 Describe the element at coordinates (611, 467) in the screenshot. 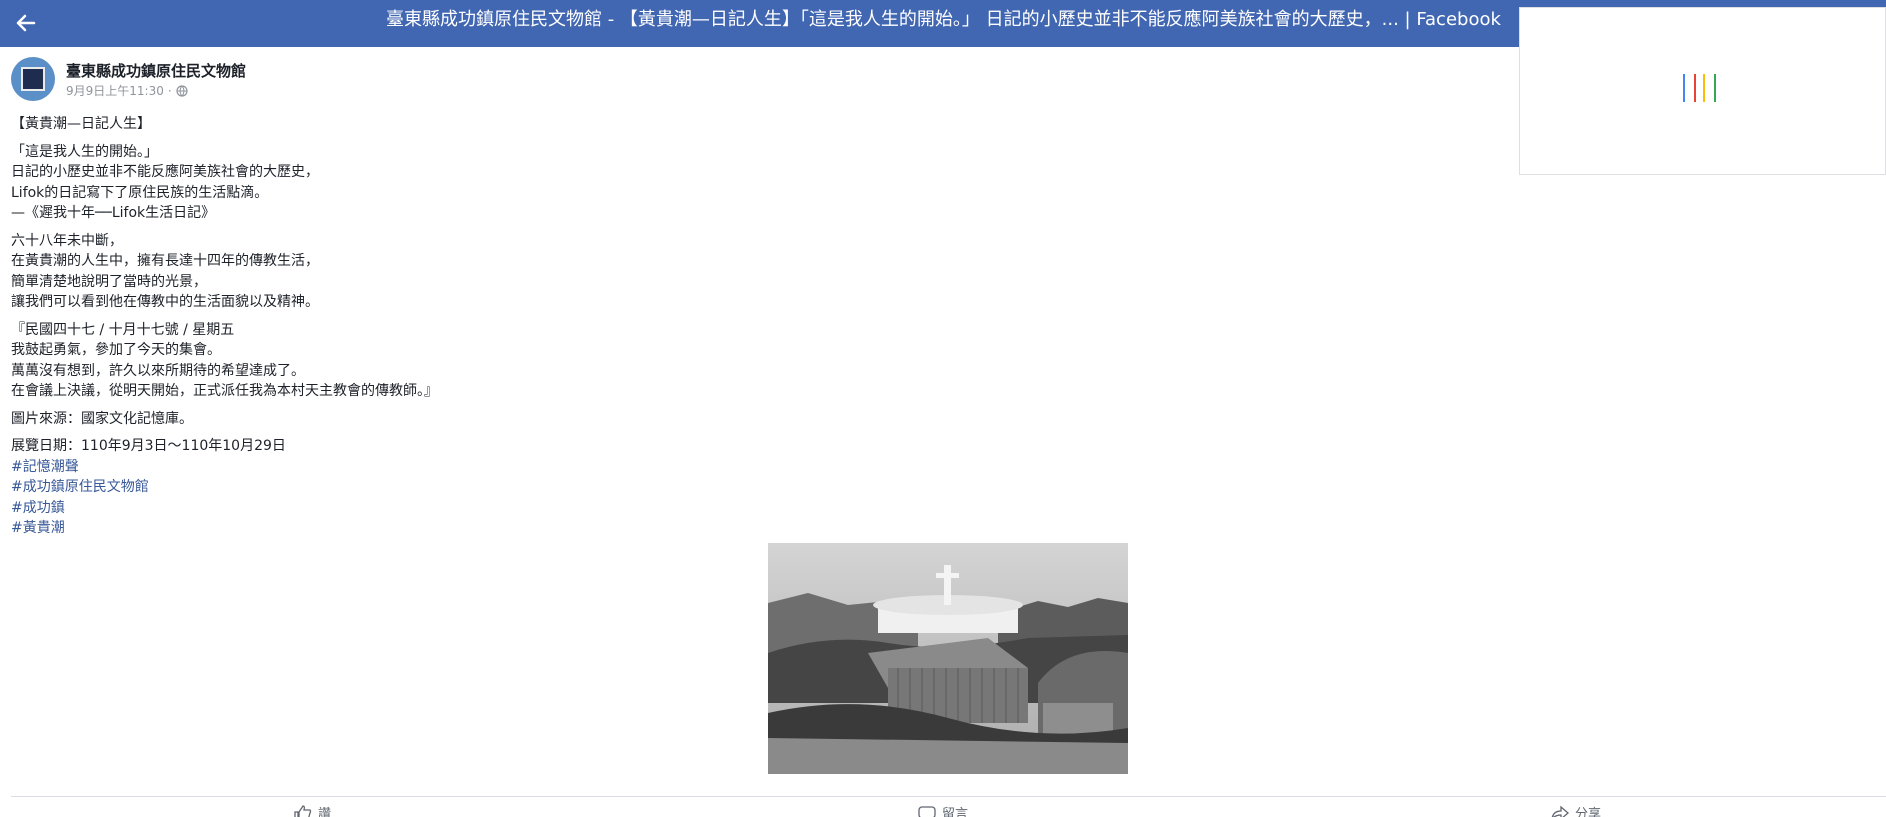

I see `hashtag-link: #記憶潮聲` at that location.